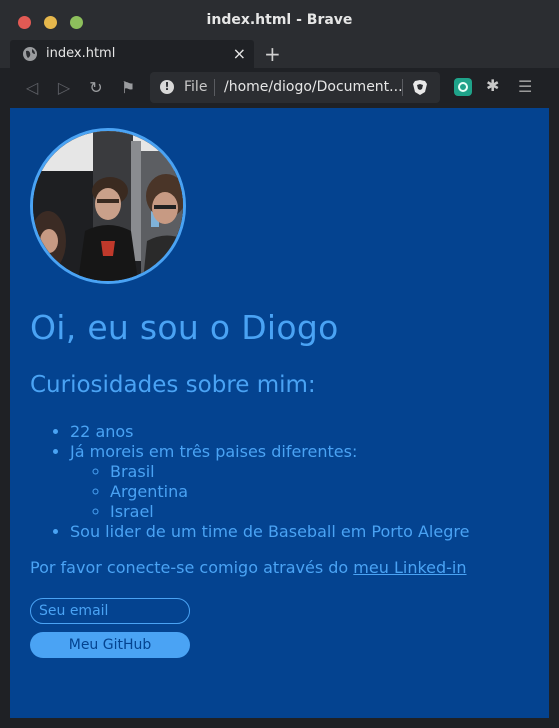  I want to click on globe-icon, so click(30, 54).